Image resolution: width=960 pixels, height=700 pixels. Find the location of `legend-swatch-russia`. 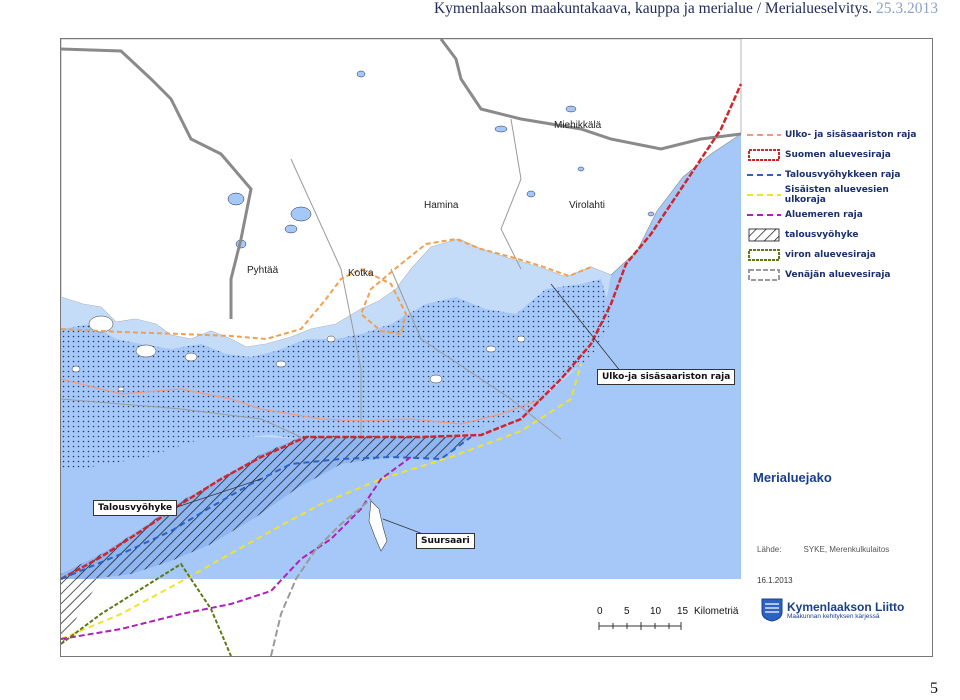

legend-swatch-russia is located at coordinates (764, 275).